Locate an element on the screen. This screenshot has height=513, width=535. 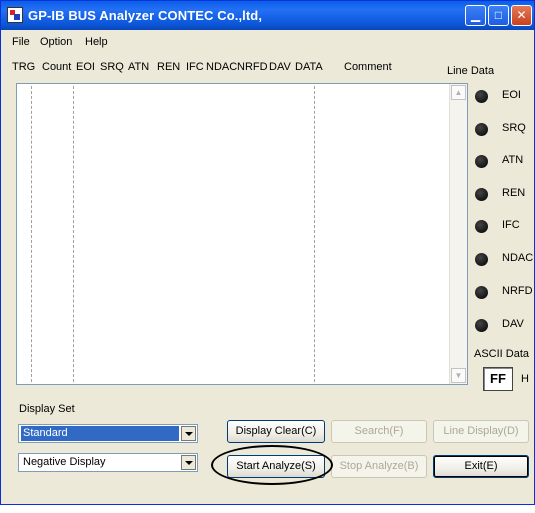
exit-button: Exit(E) is located at coordinates (481, 466).